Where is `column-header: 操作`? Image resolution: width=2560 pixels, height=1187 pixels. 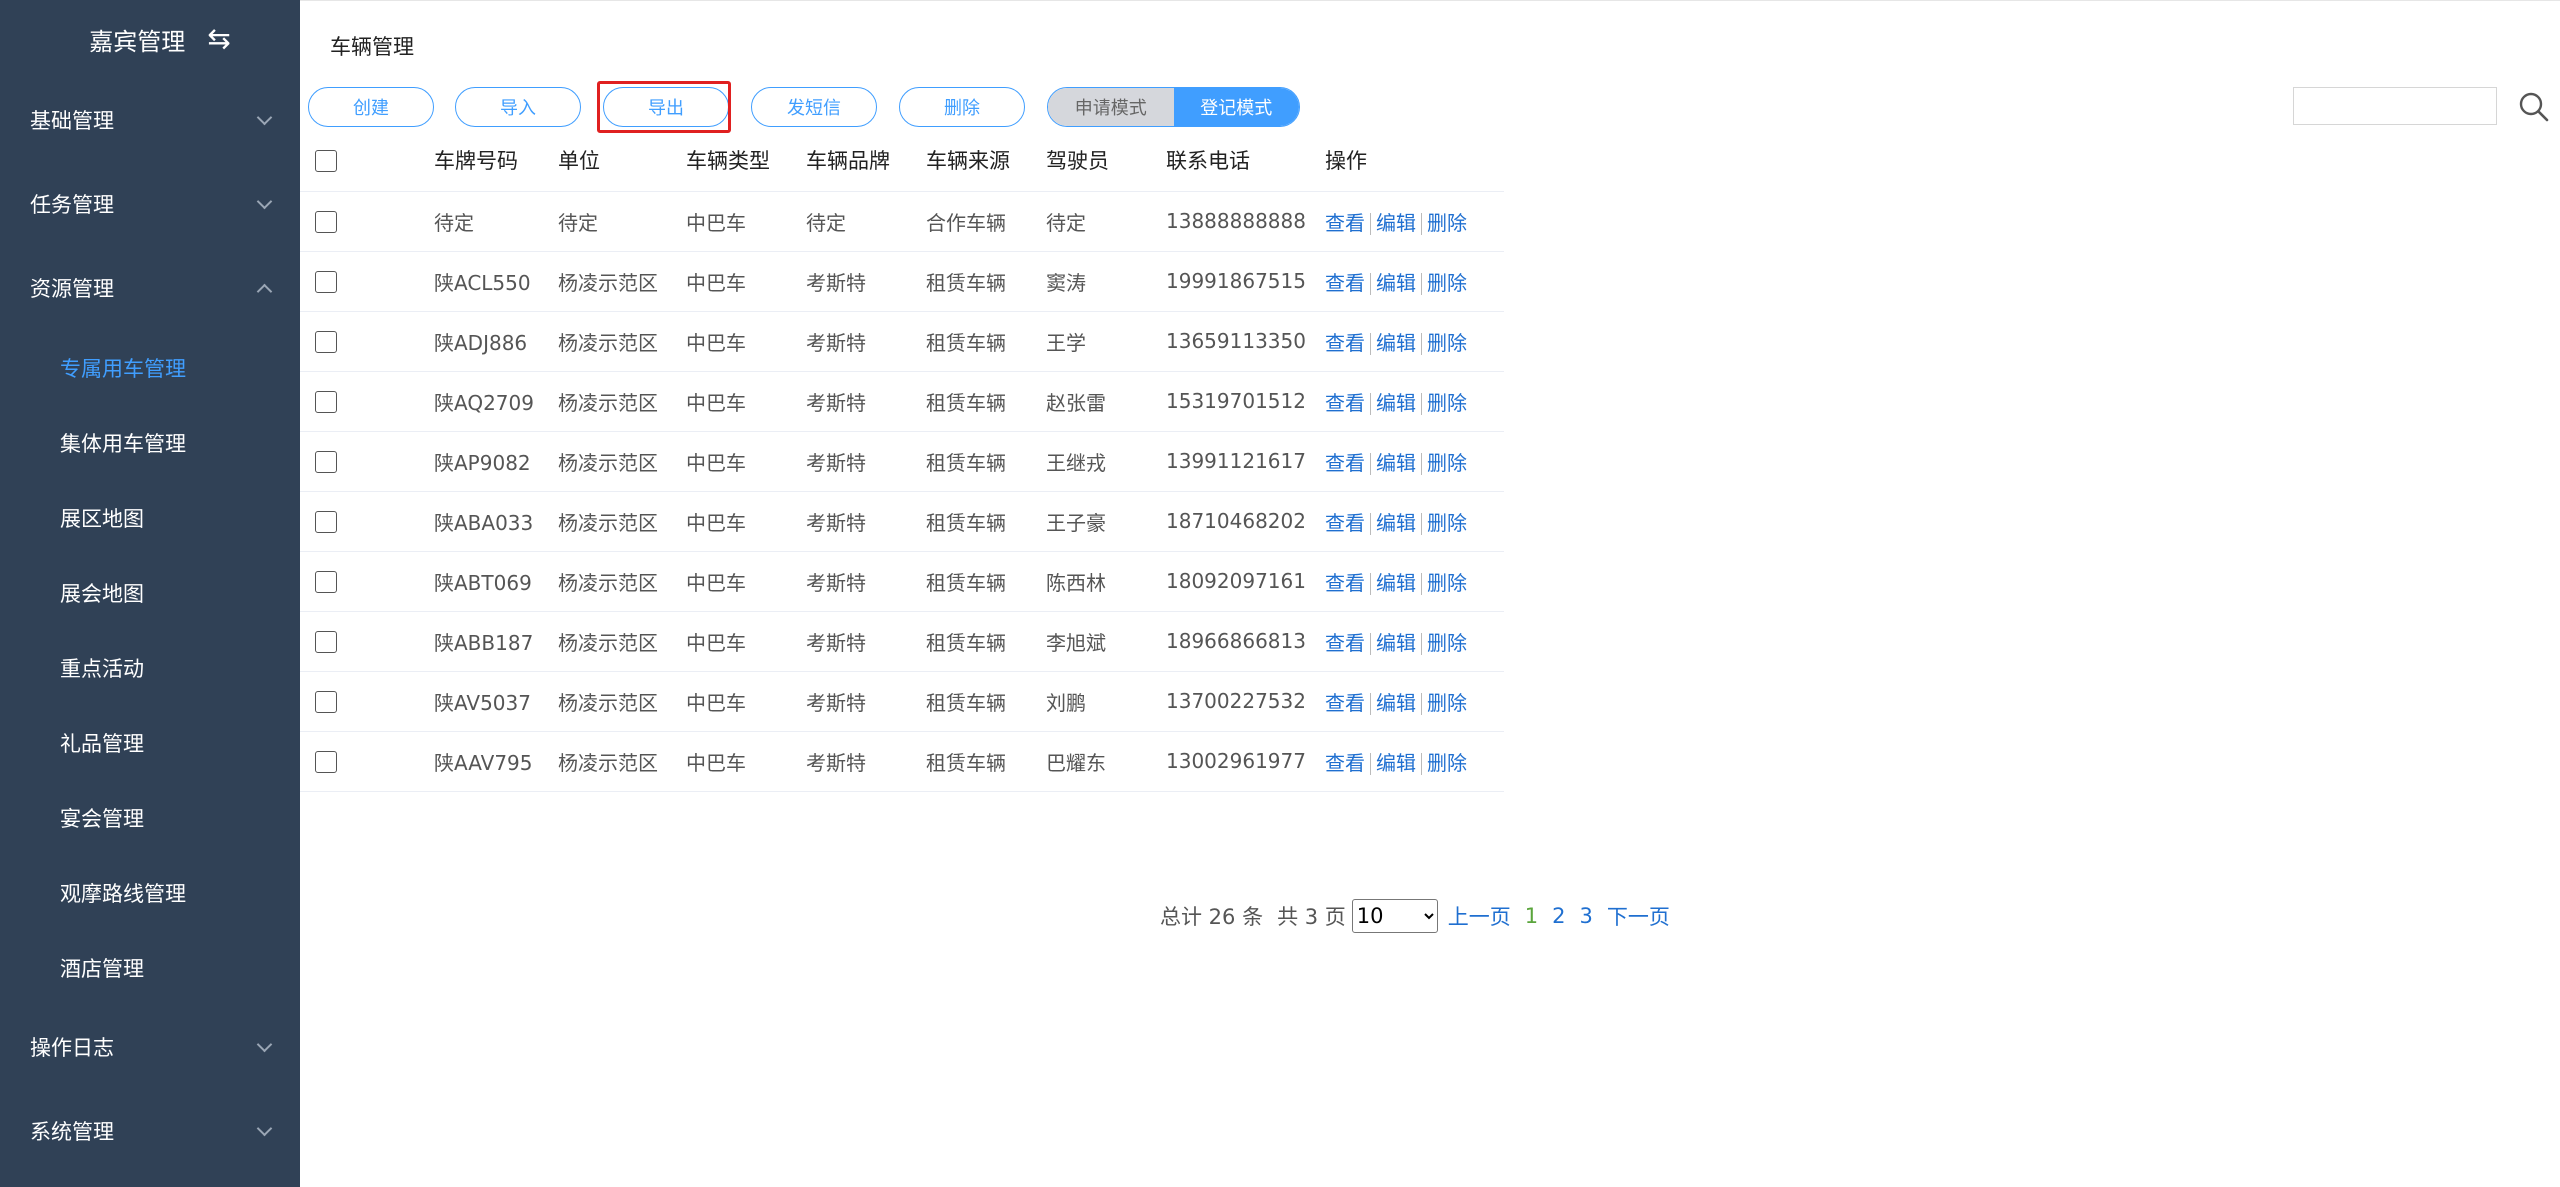
column-header: 操作 is located at coordinates (1414, 160).